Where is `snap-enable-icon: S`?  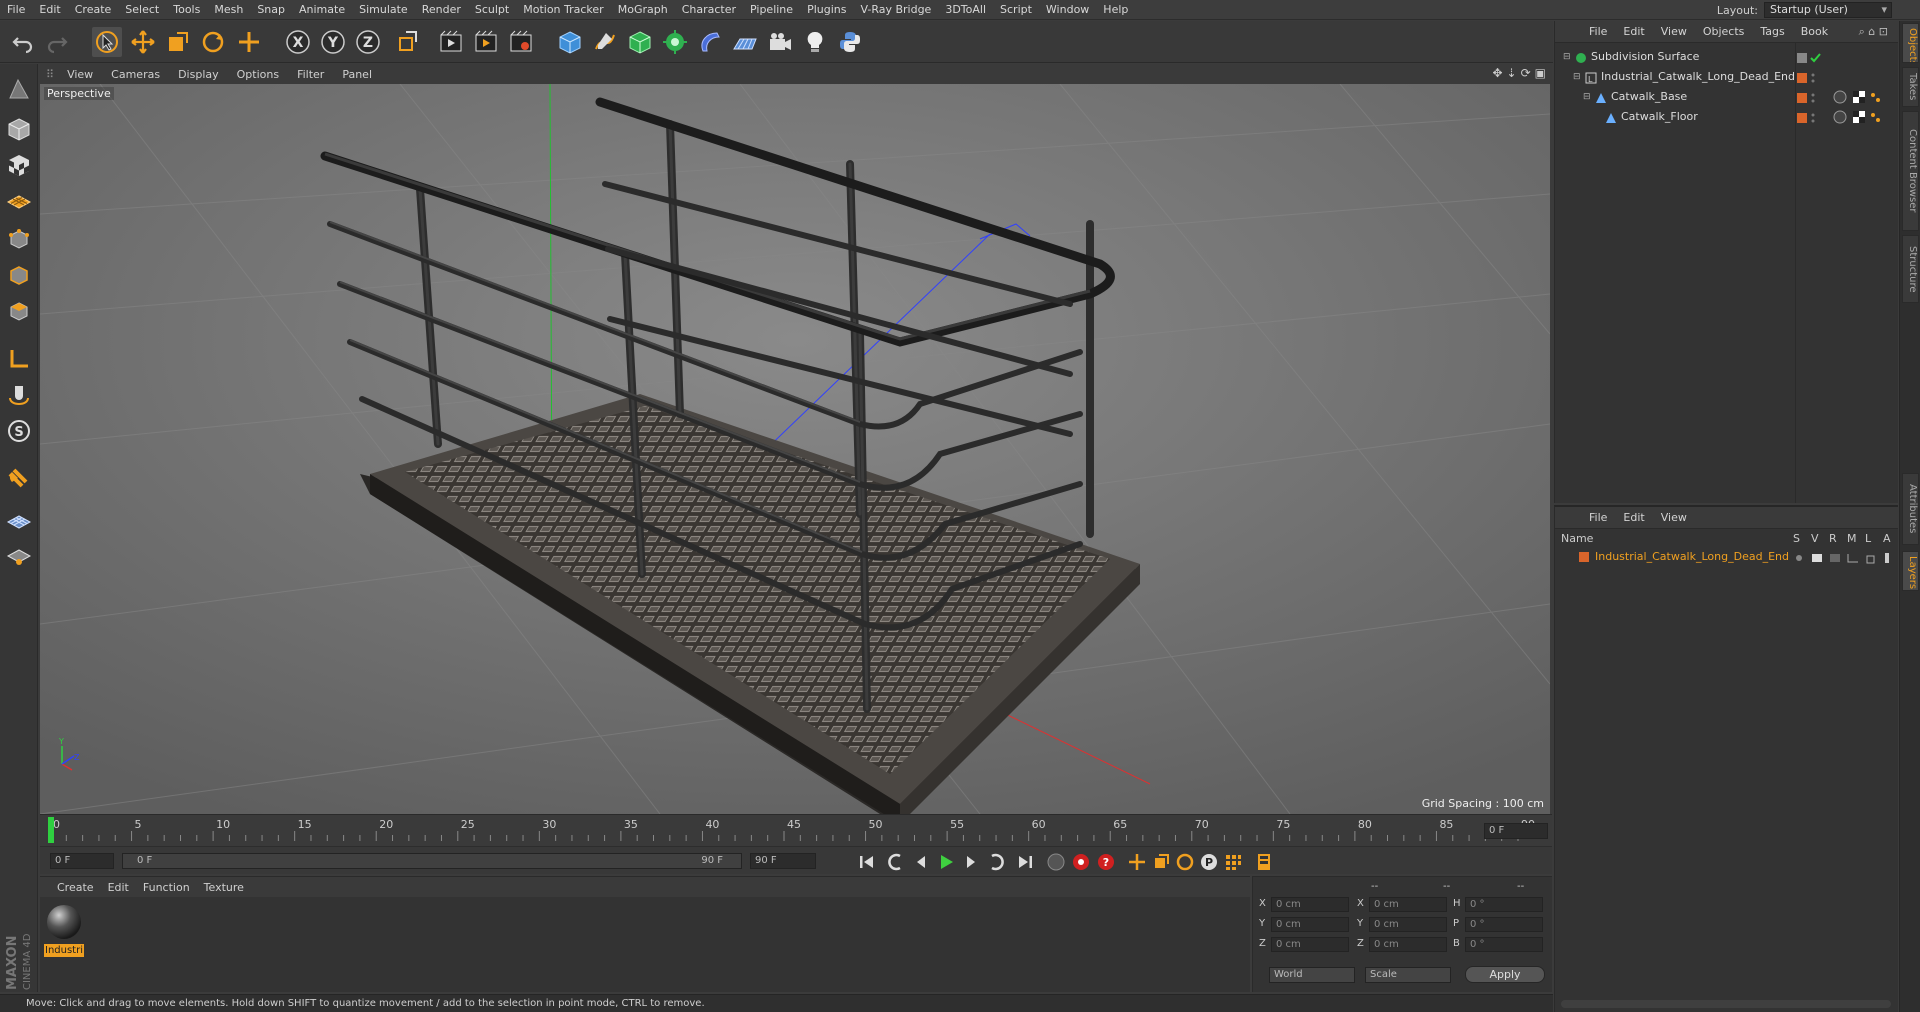 snap-enable-icon: S is located at coordinates (19, 431).